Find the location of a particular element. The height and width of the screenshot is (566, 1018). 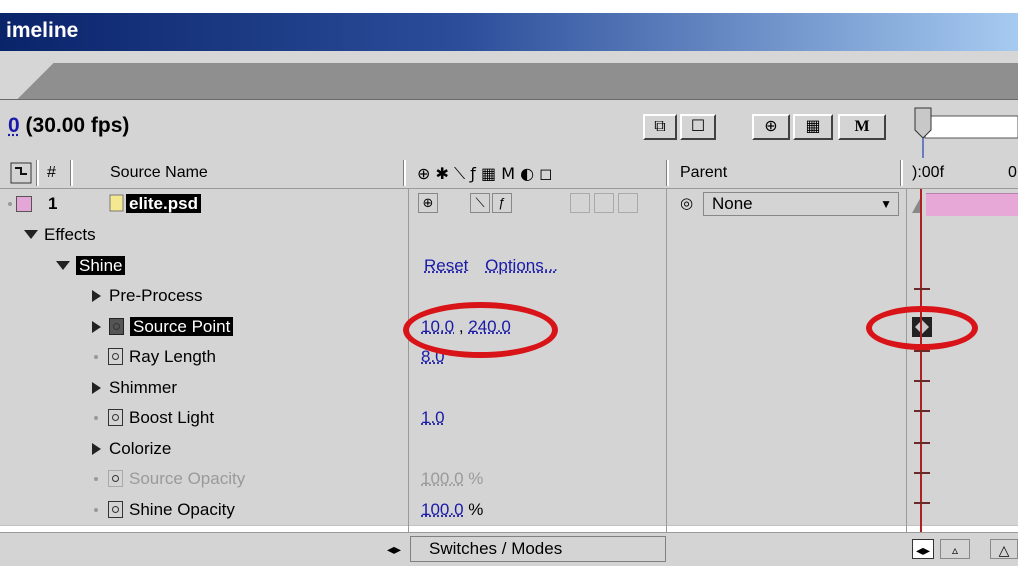

layer-name: elite.psd is located at coordinates (163, 203).